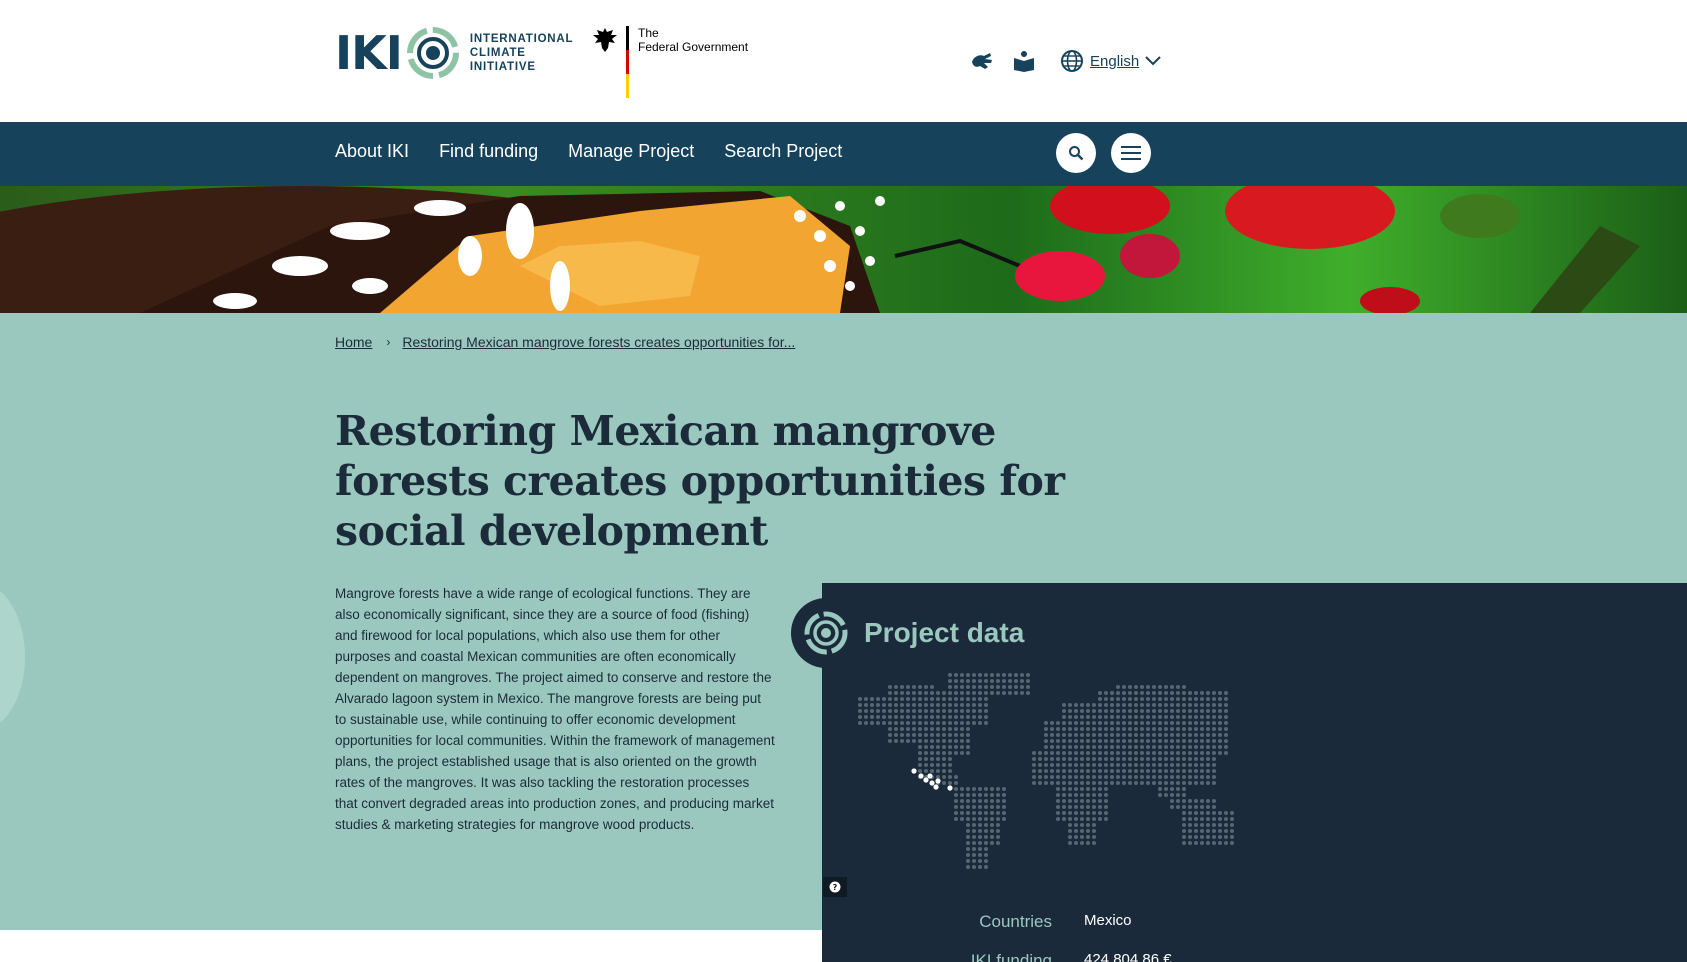  I want to click on nav-item-about: About IKI, so click(372, 151).